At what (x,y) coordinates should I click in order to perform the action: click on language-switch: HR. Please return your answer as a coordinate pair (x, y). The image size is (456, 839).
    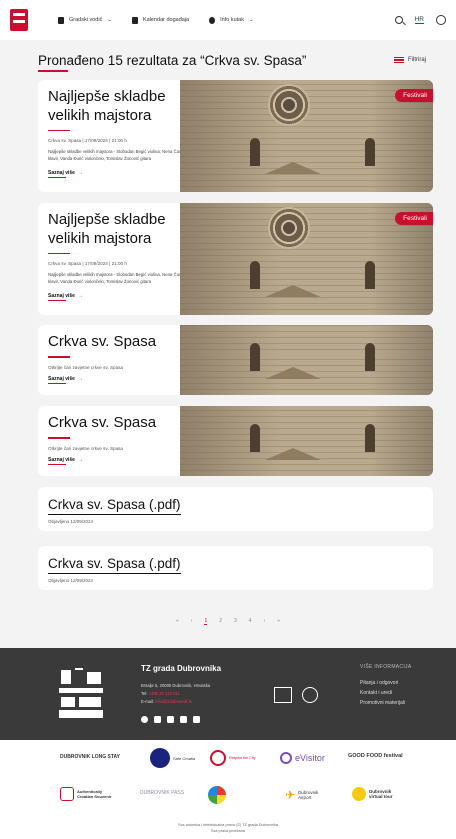
    Looking at the image, I should click on (419, 20).